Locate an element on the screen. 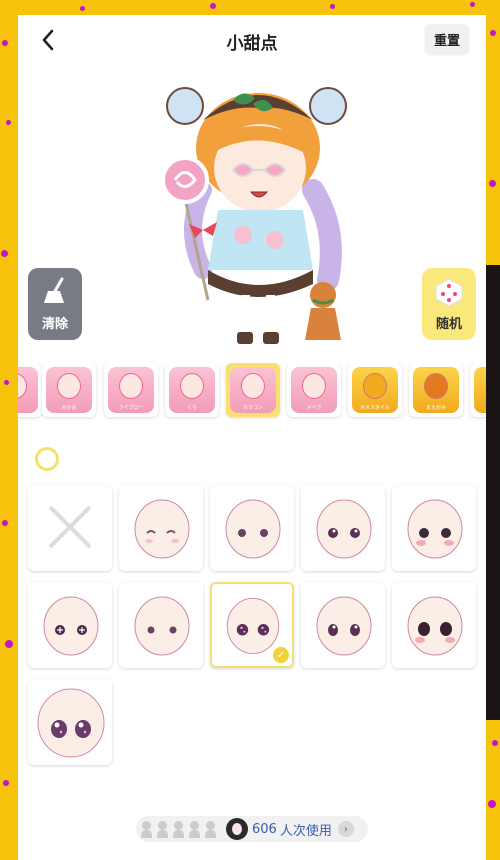 Image resolution: width=500 pixels, height=860 pixels. category-item-selected: ホラコン is located at coordinates (253, 390).